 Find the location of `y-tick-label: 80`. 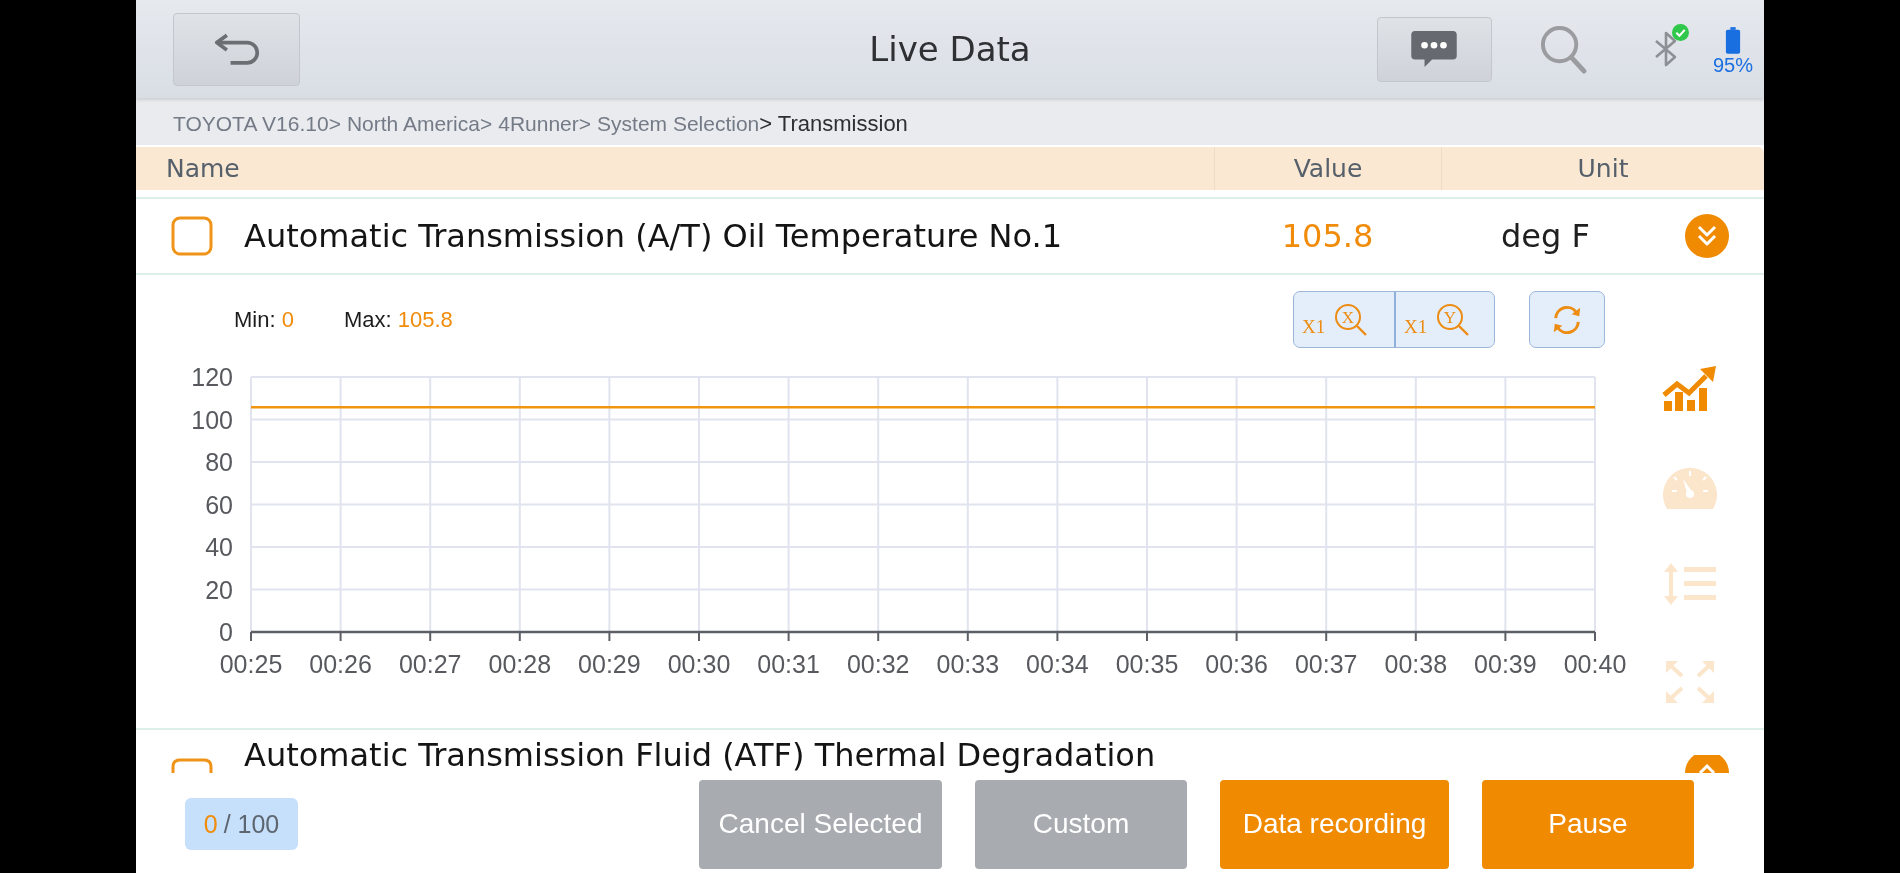

y-tick-label: 80 is located at coordinates (219, 462).